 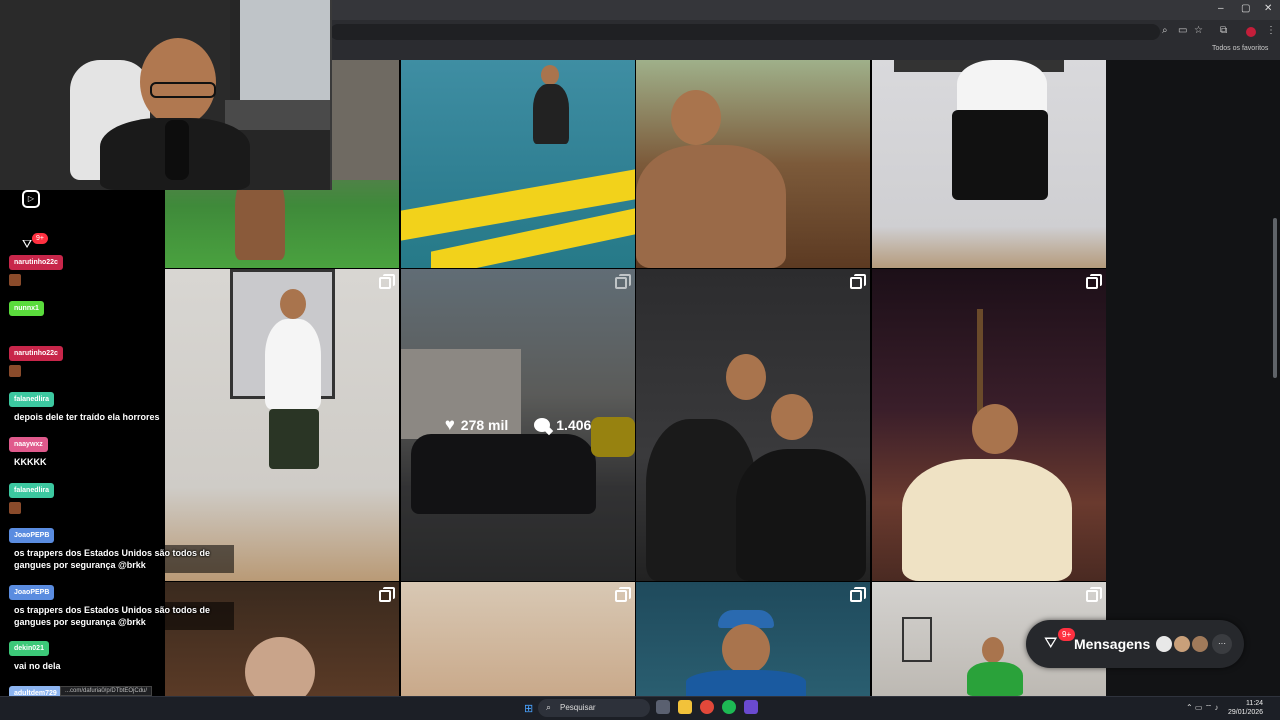 What do you see at coordinates (745, 32) in the screenshot?
I see `address-bar` at bounding box center [745, 32].